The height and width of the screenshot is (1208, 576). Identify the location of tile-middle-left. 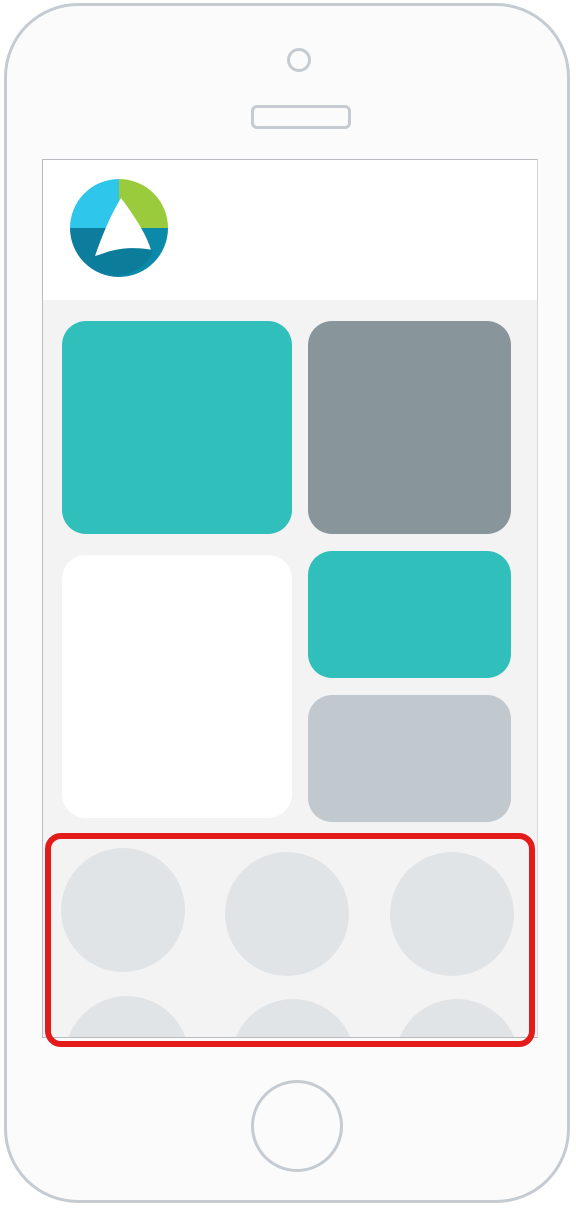
(177, 686).